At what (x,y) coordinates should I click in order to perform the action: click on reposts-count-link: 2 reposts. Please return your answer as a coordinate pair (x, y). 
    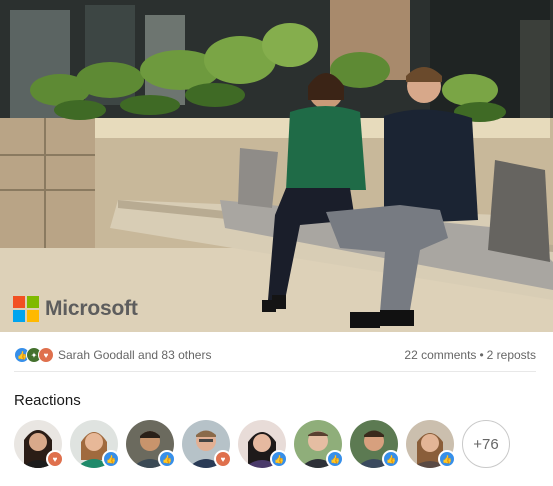
    Looking at the image, I should click on (511, 355).